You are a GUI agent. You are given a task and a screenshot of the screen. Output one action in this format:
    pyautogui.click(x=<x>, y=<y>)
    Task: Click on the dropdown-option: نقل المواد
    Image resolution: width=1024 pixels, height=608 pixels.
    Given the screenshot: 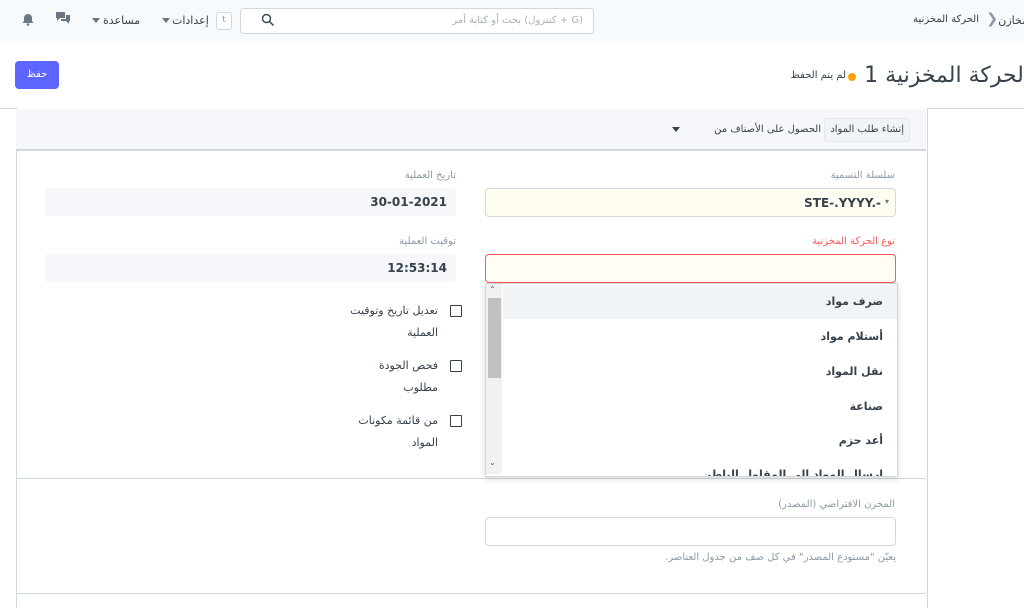 What is the action you would take?
    pyautogui.click(x=700, y=372)
    